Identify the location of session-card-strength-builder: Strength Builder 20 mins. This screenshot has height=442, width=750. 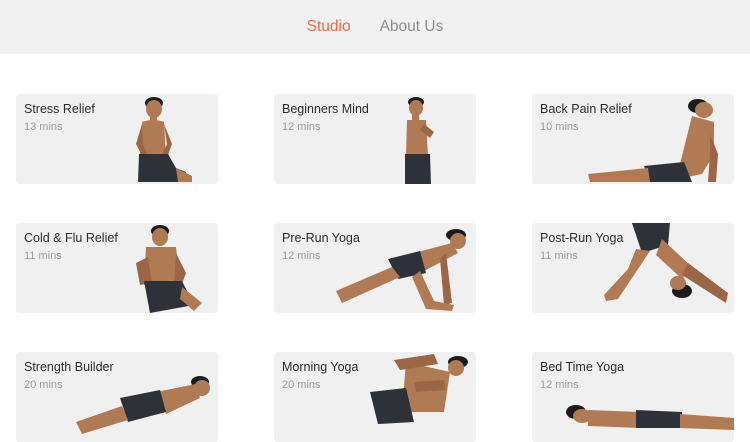
(117, 397).